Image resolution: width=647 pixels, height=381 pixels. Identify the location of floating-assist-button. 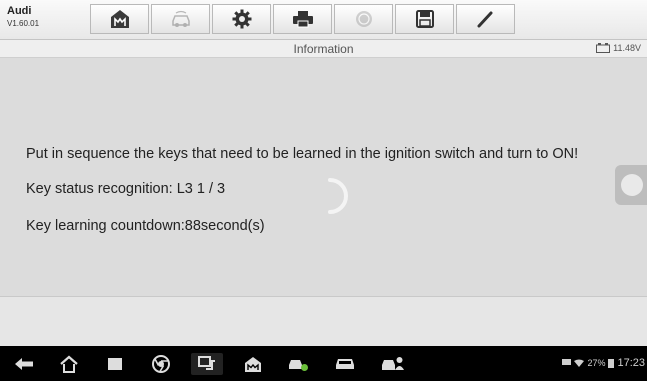
(631, 185).